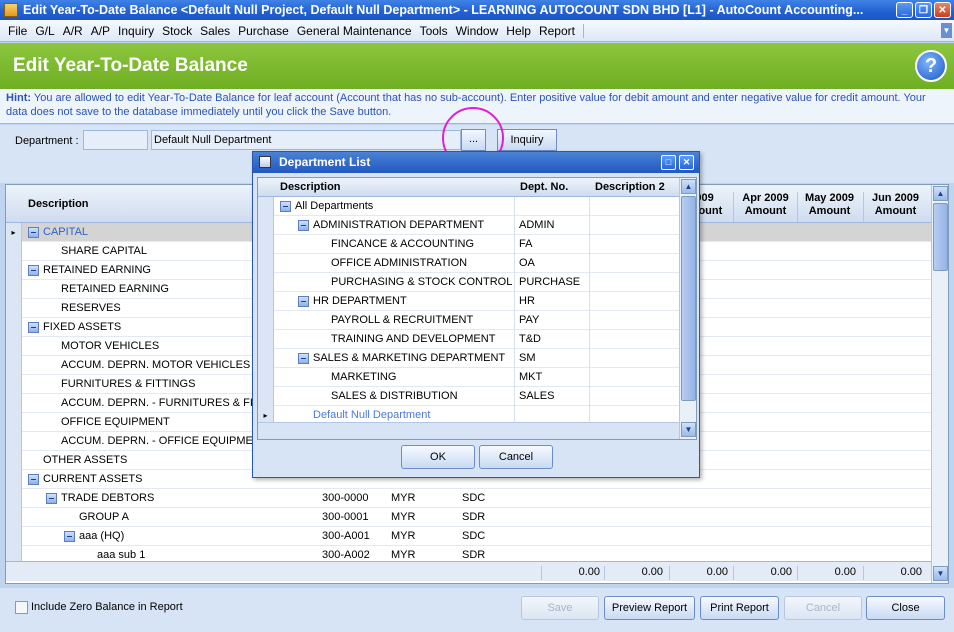  I want to click on table-row: aaa (HQ) 300-A001 MYR SDC, so click(469, 536).